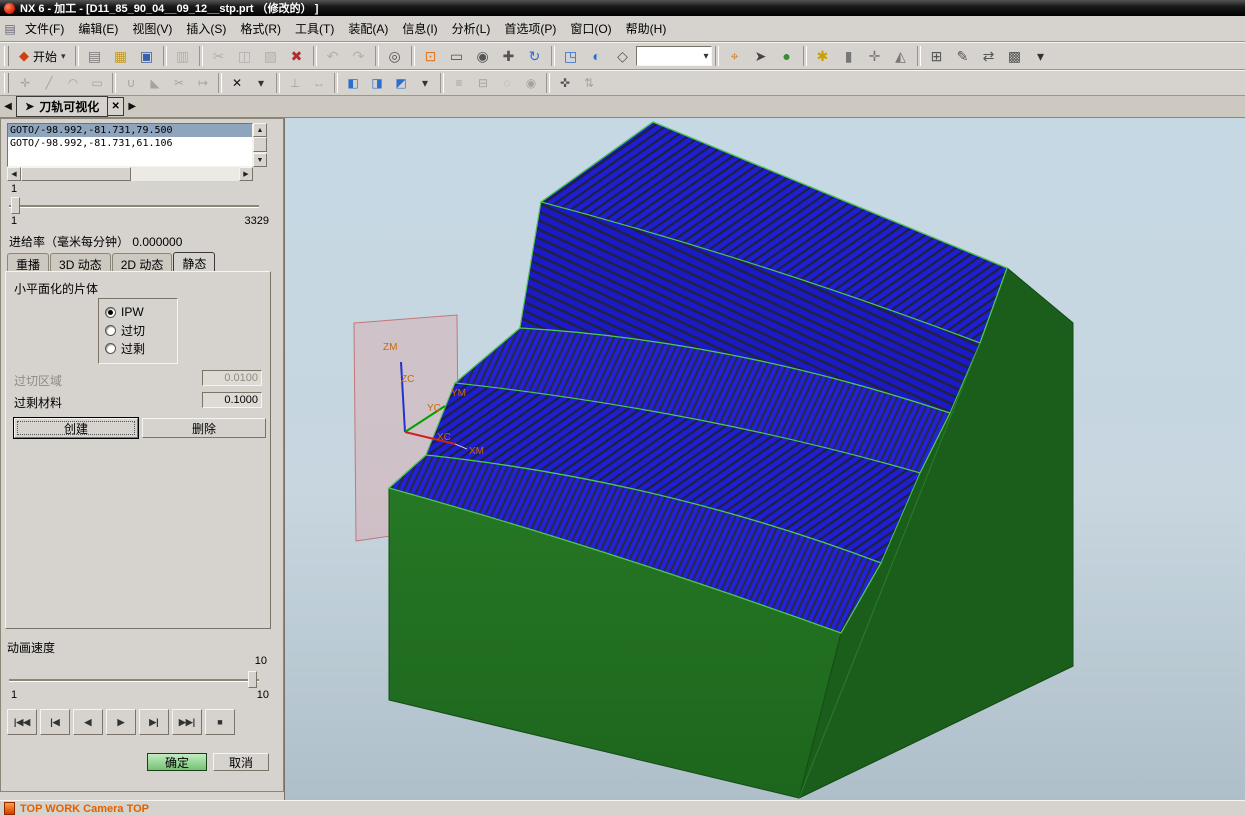 This screenshot has width=1245, height=816. What do you see at coordinates (97, 83) in the screenshot?
I see `rect-icon: ▭` at bounding box center [97, 83].